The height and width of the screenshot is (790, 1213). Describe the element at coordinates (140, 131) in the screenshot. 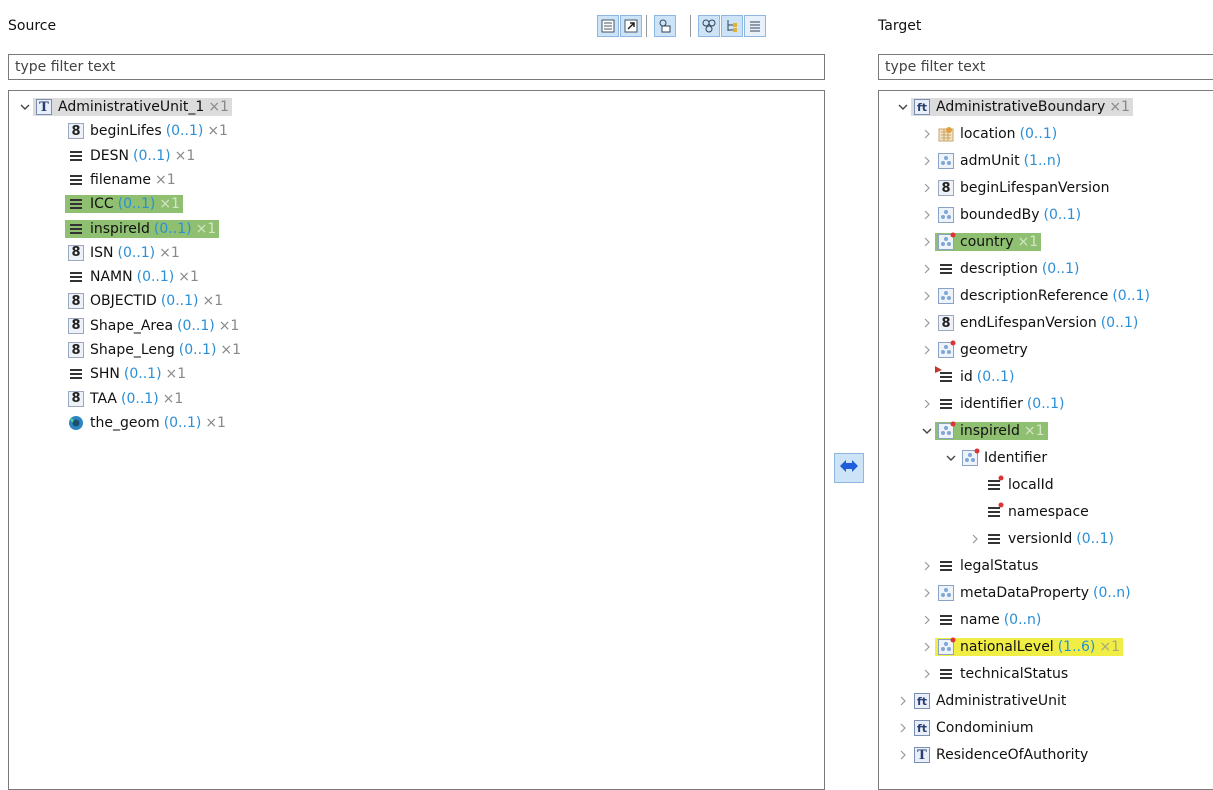

I see `tree-item: 8 beginLifes (0..1) ×1` at that location.